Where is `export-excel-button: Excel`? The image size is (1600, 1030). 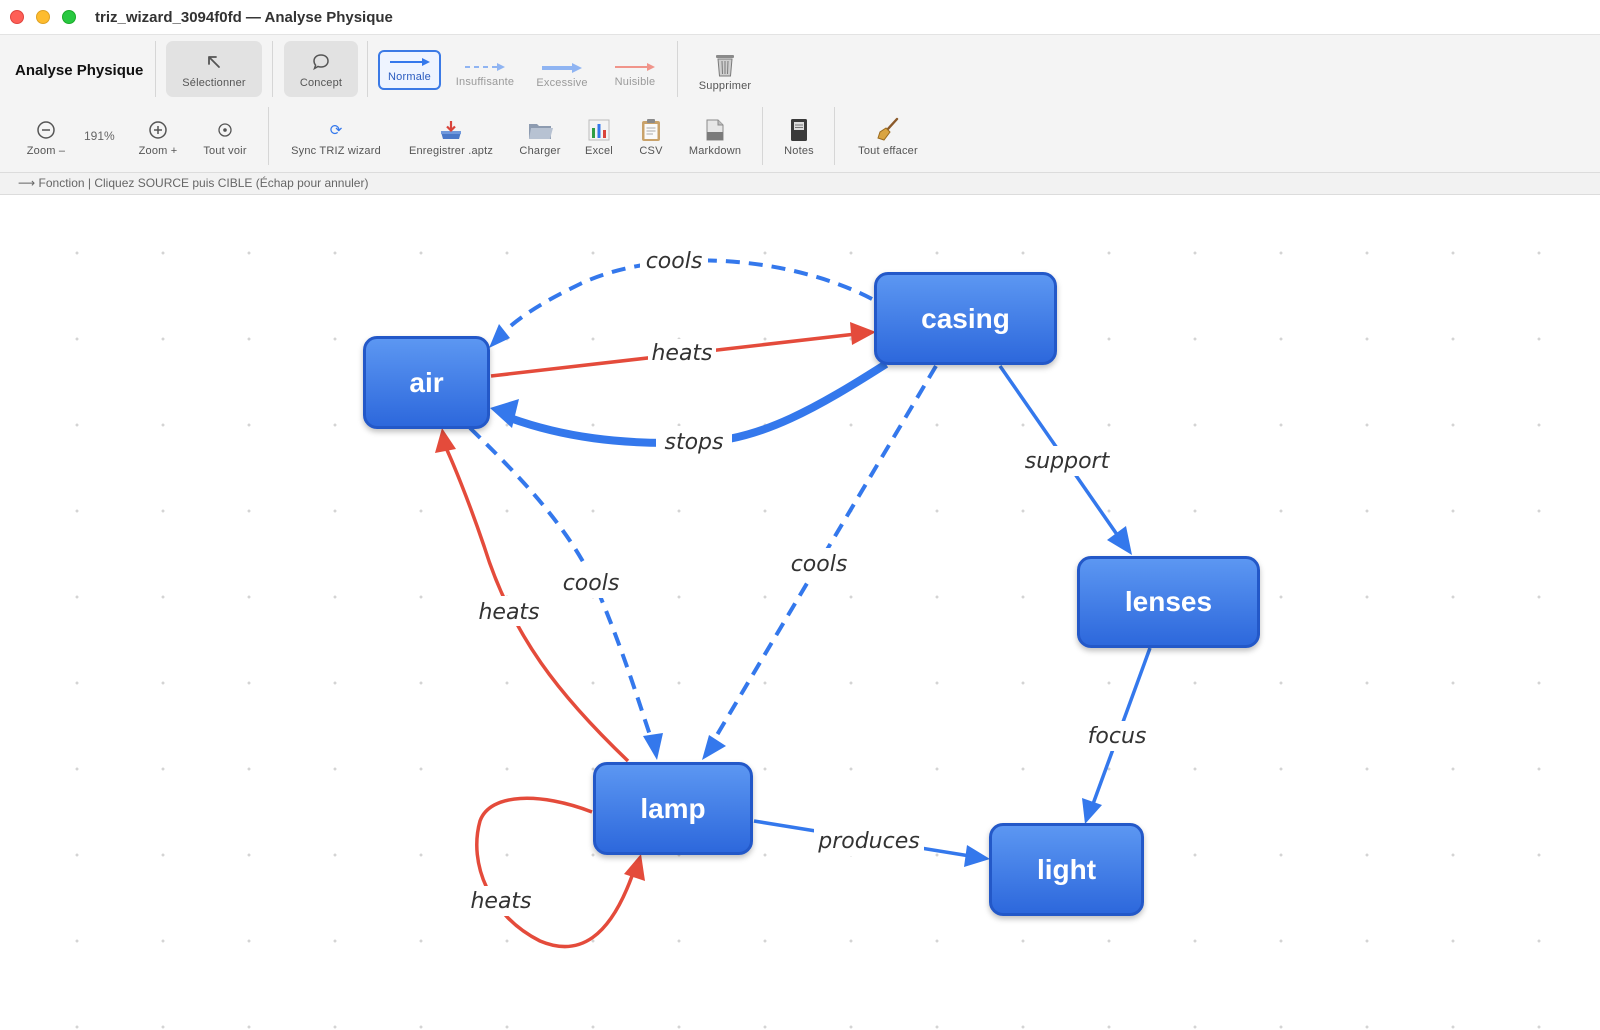 export-excel-button: Excel is located at coordinates (599, 136).